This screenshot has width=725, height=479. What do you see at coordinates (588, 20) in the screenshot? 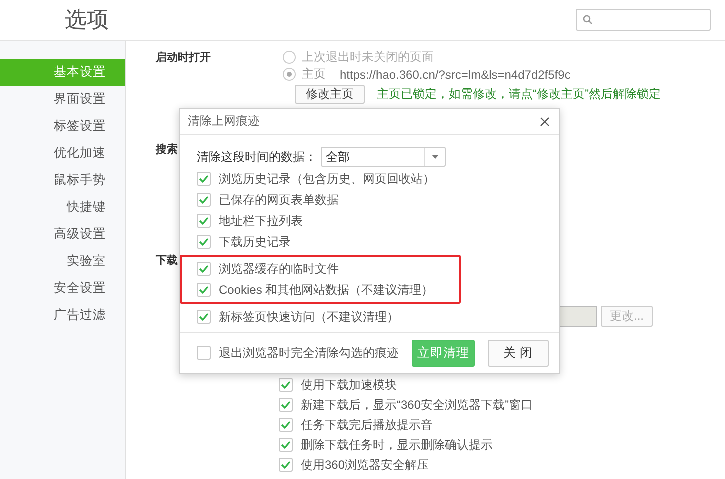
I see `search-icon` at bounding box center [588, 20].